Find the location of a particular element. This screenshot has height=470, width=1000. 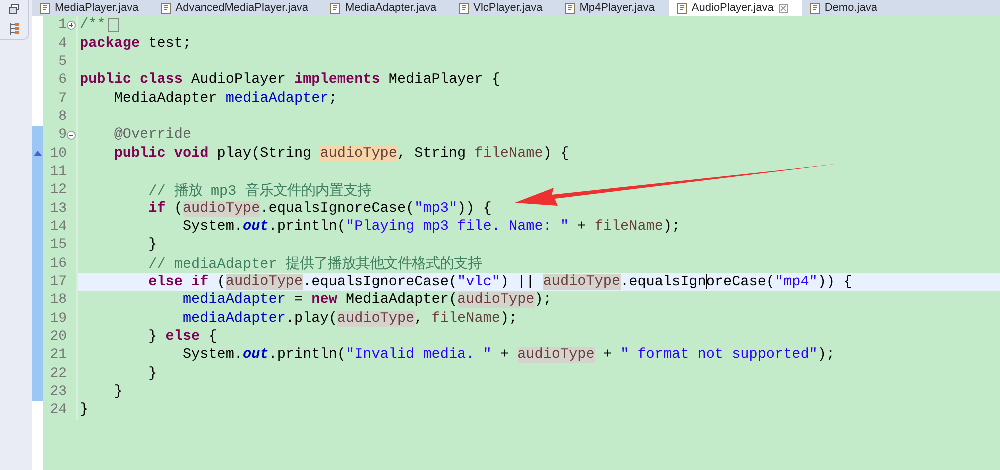

line-number: 24 is located at coordinates (58, 410).